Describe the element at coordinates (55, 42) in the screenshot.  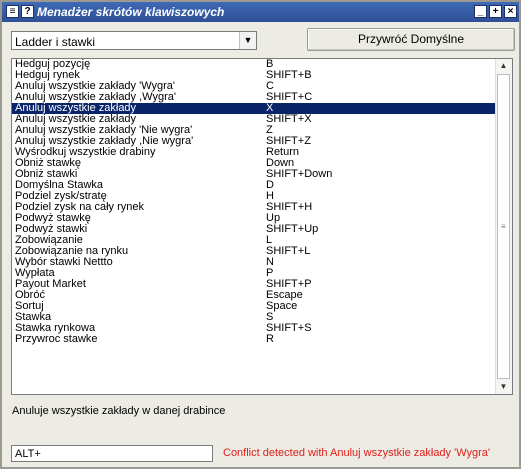
I see `shortcut-category-value: Ladder i stawki` at that location.